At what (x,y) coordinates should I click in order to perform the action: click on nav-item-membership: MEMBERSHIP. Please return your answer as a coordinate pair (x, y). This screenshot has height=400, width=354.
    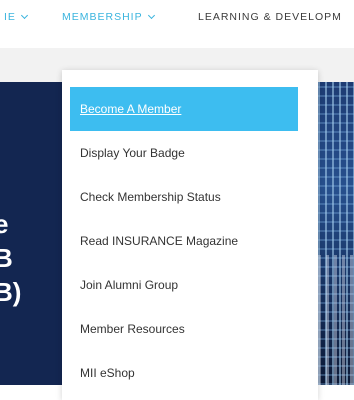
    Looking at the image, I should click on (108, 17).